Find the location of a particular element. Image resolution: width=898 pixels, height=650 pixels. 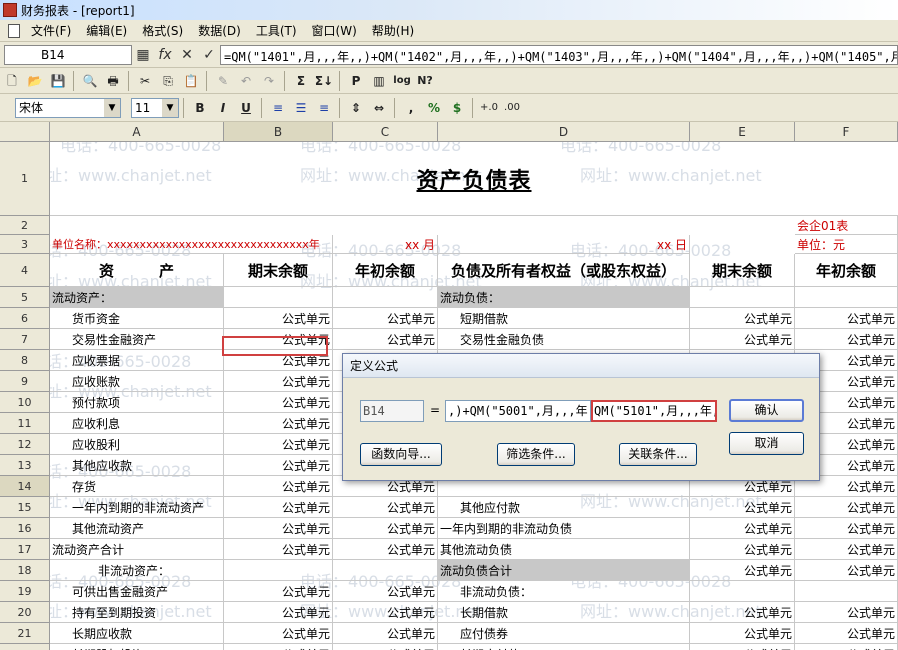

row-header: 21 is located at coordinates (25, 633).